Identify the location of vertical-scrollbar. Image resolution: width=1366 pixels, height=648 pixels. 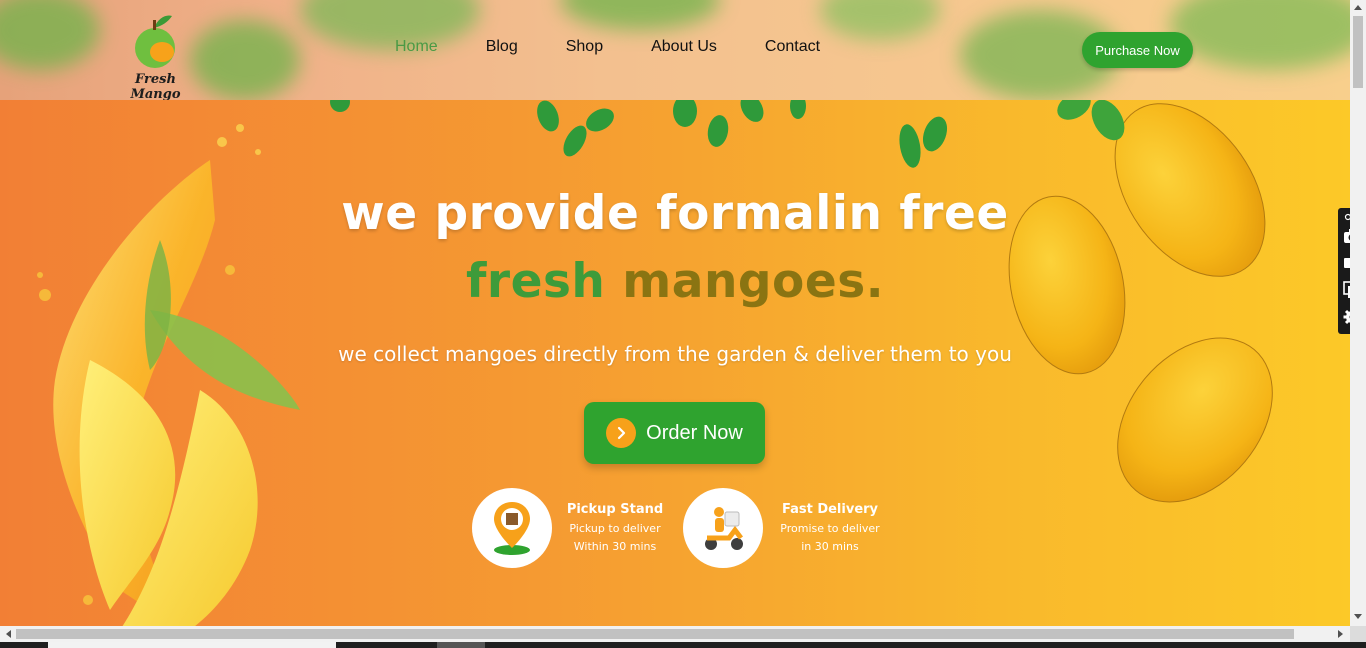
(1358, 313).